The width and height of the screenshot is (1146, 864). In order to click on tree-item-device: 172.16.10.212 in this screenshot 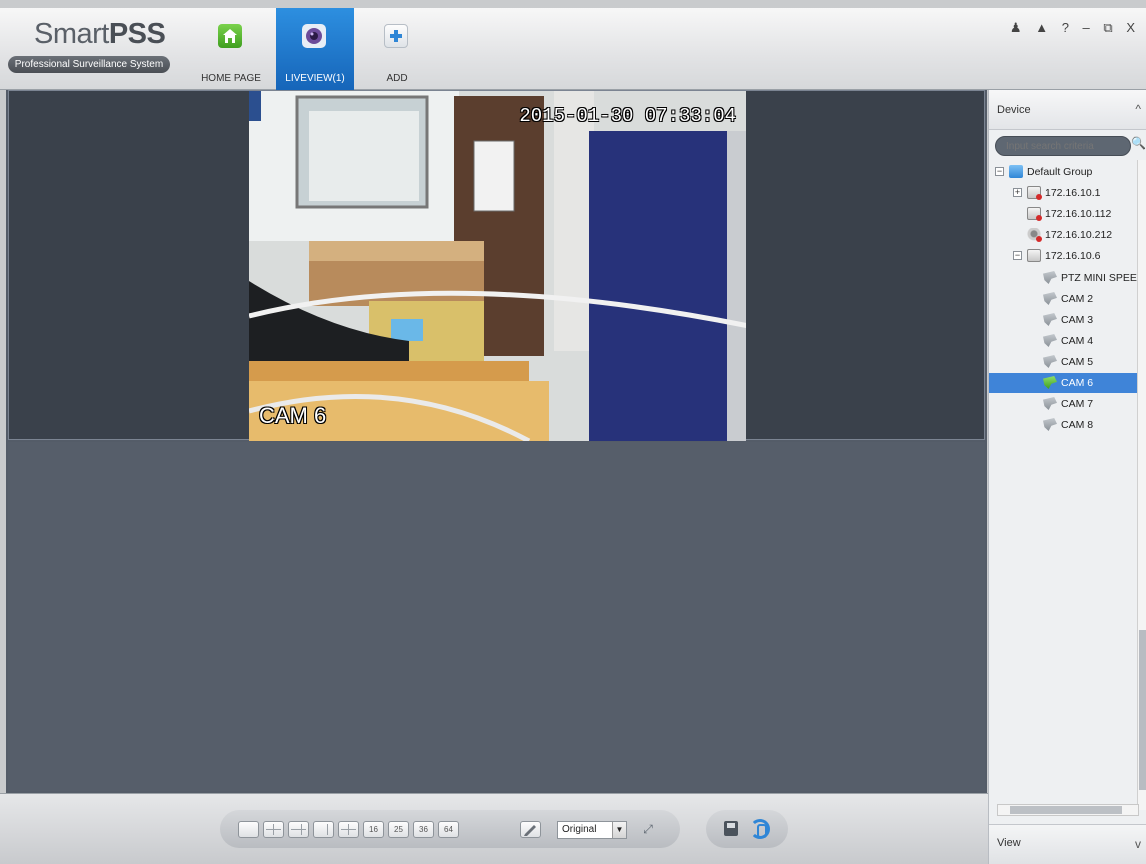, I will do `click(1063, 235)`.